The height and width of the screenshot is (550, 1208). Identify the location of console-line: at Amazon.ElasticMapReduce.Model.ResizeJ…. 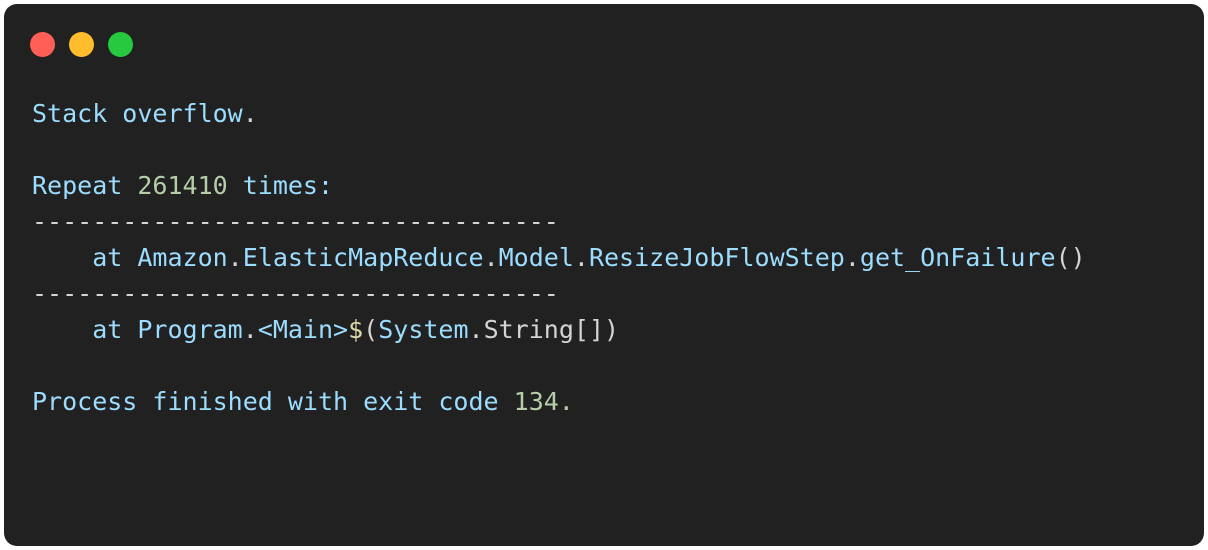
(618, 258).